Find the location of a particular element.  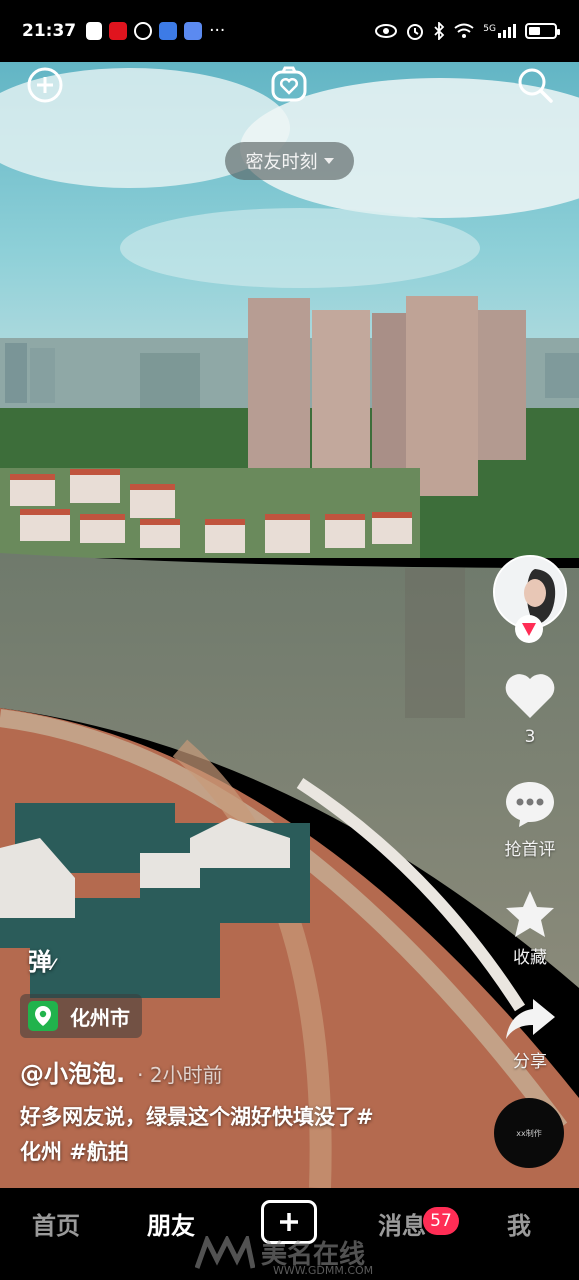

wifi-icon is located at coordinates (464, 30).